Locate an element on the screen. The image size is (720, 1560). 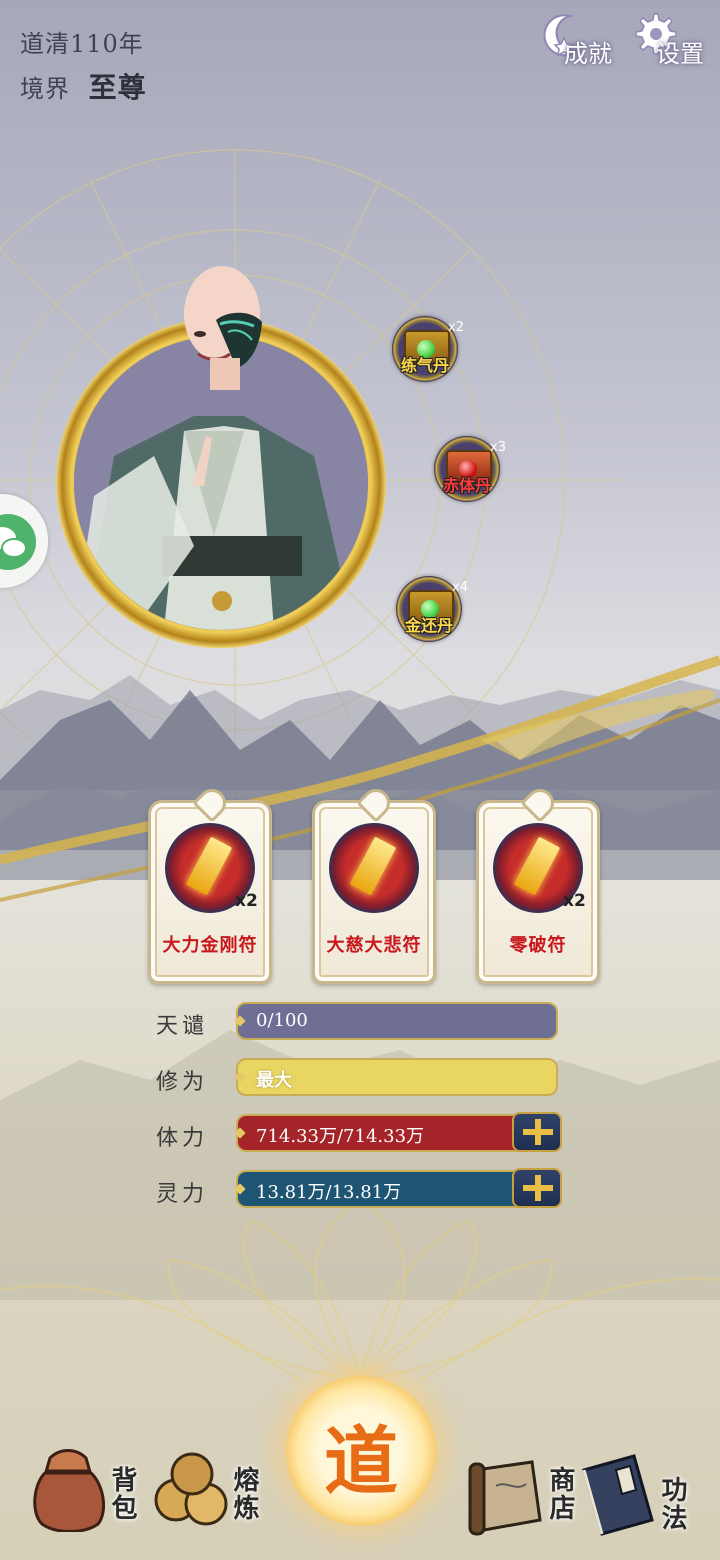
tribulation-label: 天谴 is located at coordinates (182, 1026).